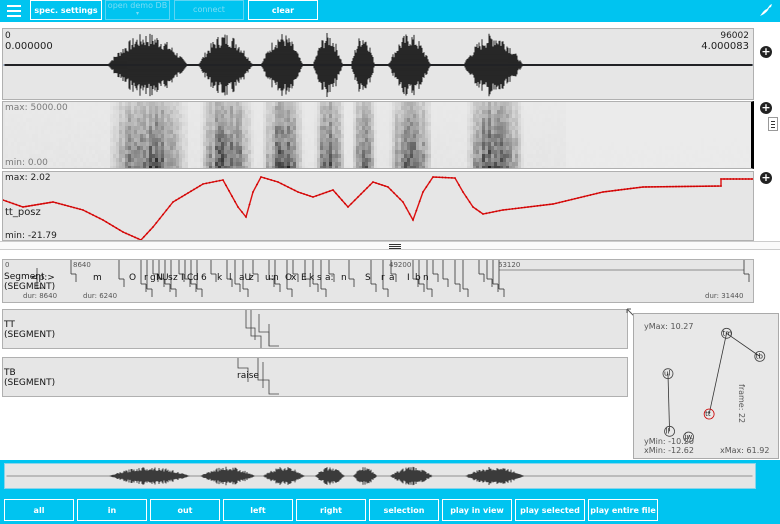 The image size is (780, 524). What do you see at coordinates (66, 10) in the screenshot?
I see `spec-settings-button: spec. settings` at bounding box center [66, 10].